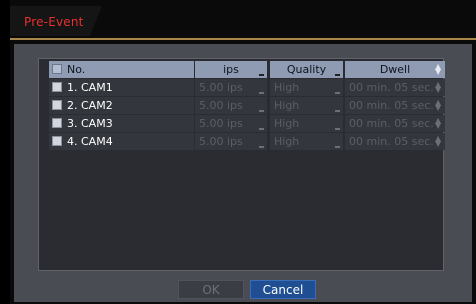  I want to click on camera-name-cell: 4. CAM4, so click(121, 141).